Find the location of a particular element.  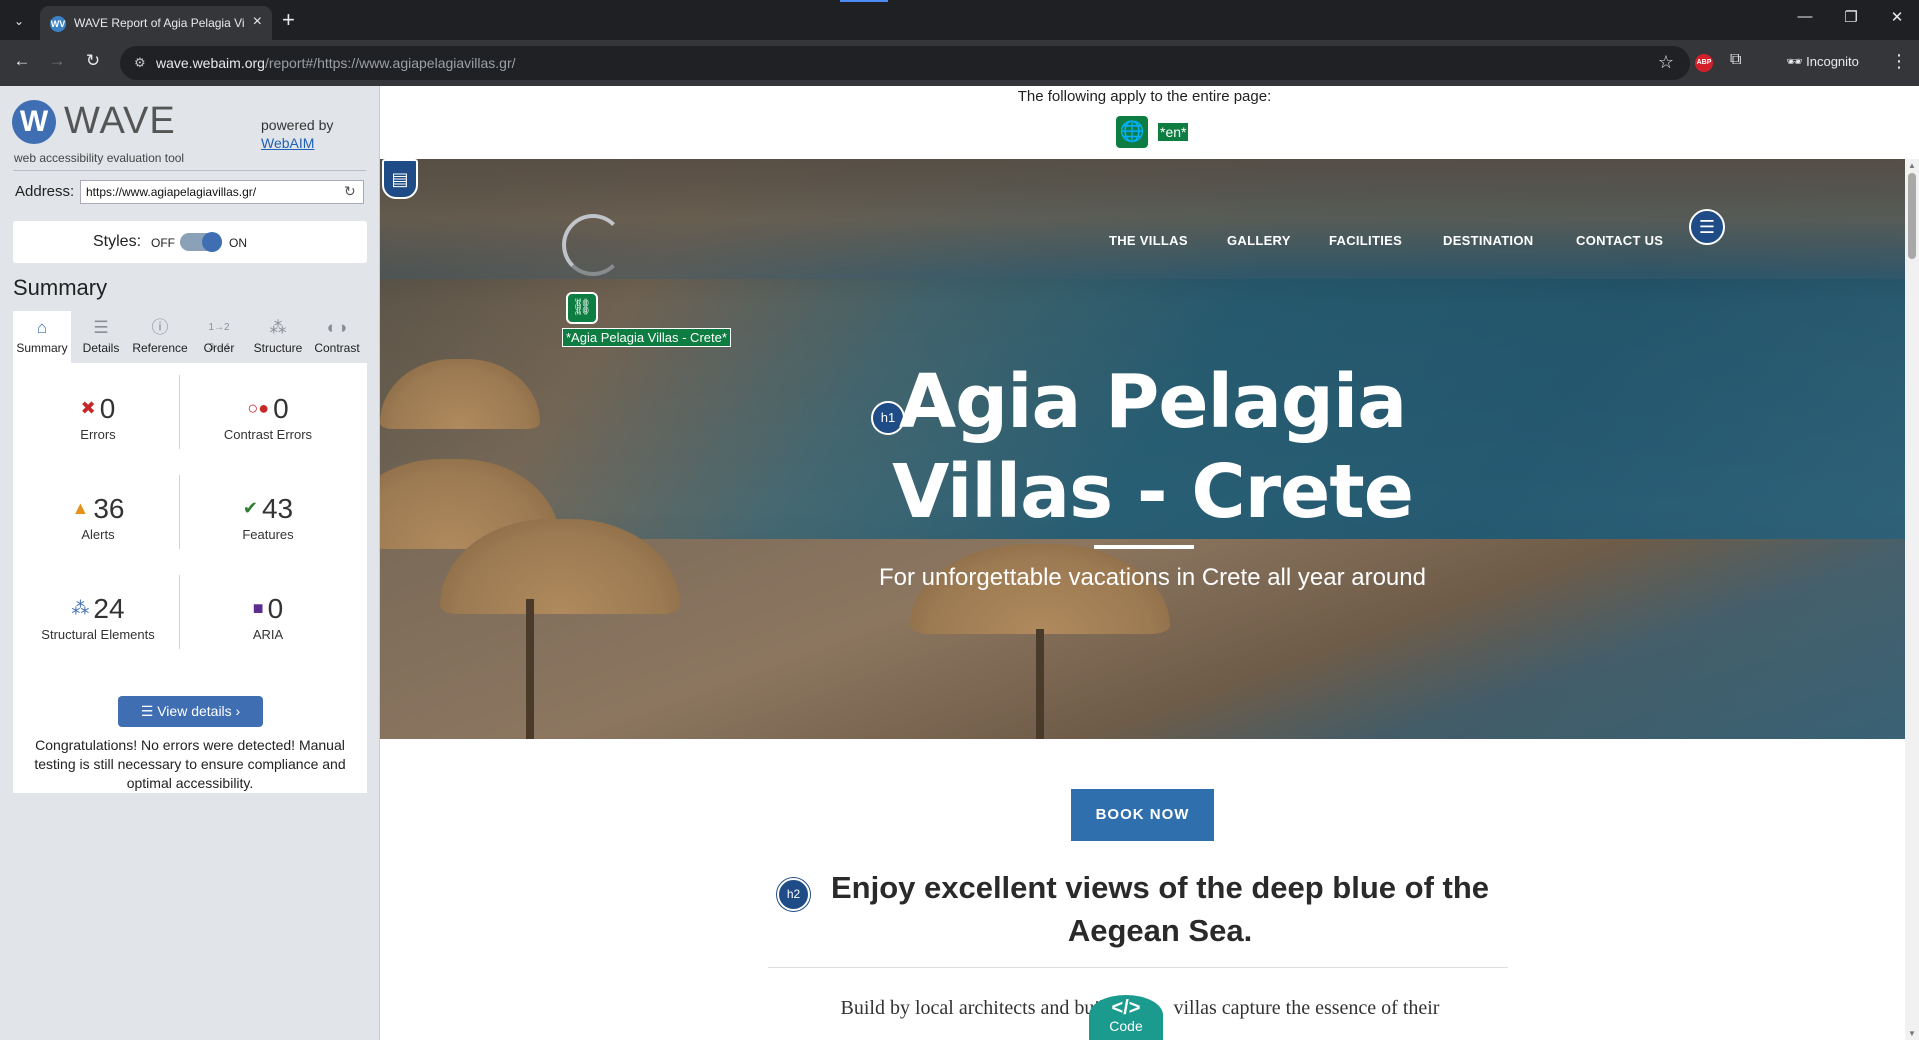

alert-icon: ▲ is located at coordinates (80, 508).